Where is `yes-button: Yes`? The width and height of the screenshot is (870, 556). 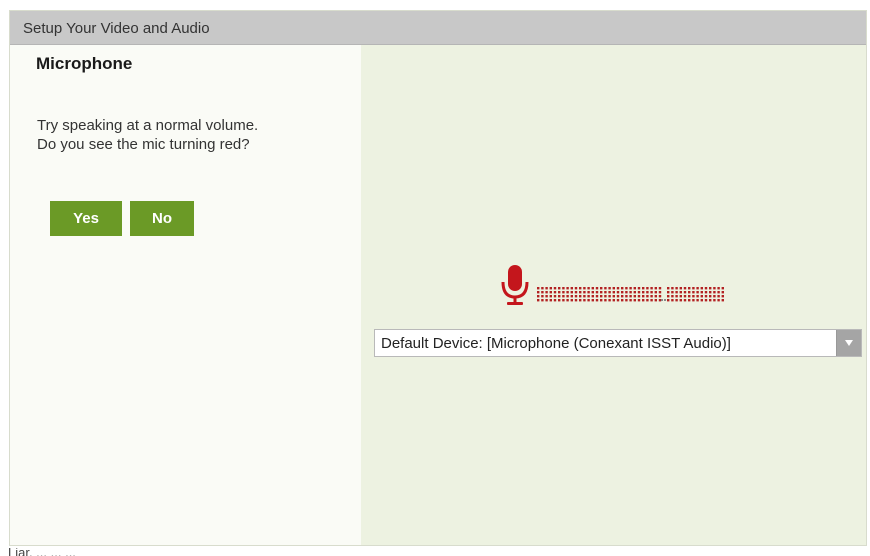
yes-button: Yes is located at coordinates (86, 218).